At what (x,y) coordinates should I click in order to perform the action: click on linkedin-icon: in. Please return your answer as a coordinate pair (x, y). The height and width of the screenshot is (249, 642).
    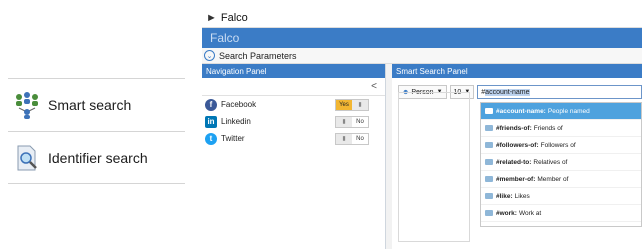
    Looking at the image, I should click on (211, 121).